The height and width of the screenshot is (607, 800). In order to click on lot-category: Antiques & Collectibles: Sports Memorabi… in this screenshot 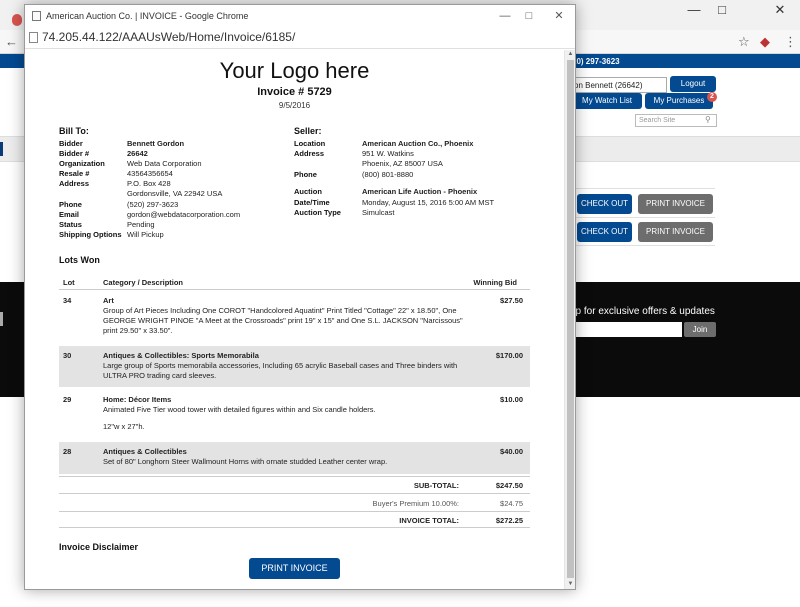, I will do `click(181, 355)`.